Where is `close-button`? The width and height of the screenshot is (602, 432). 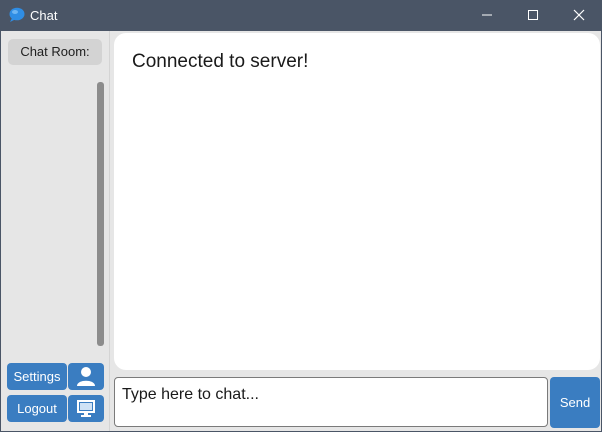
close-button is located at coordinates (579, 15).